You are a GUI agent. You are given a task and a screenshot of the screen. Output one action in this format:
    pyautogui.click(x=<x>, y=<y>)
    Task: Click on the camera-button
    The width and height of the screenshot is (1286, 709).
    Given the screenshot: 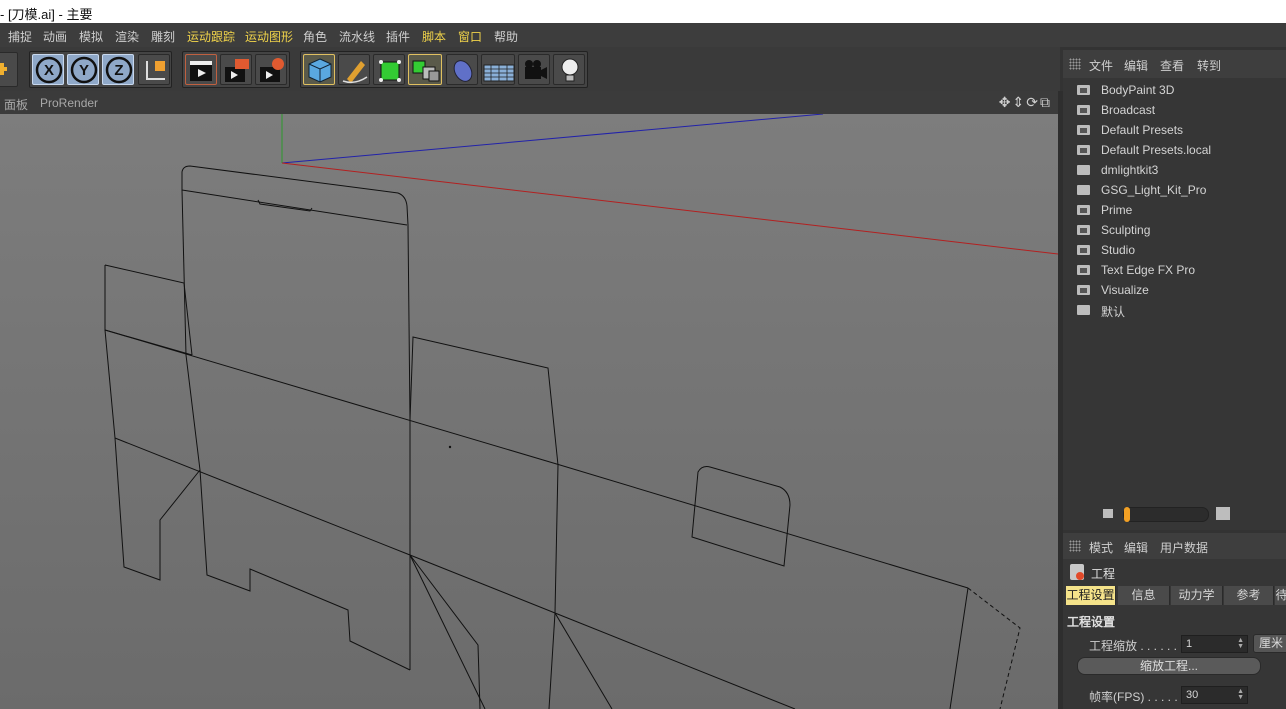 What is the action you would take?
    pyautogui.click(x=534, y=69)
    